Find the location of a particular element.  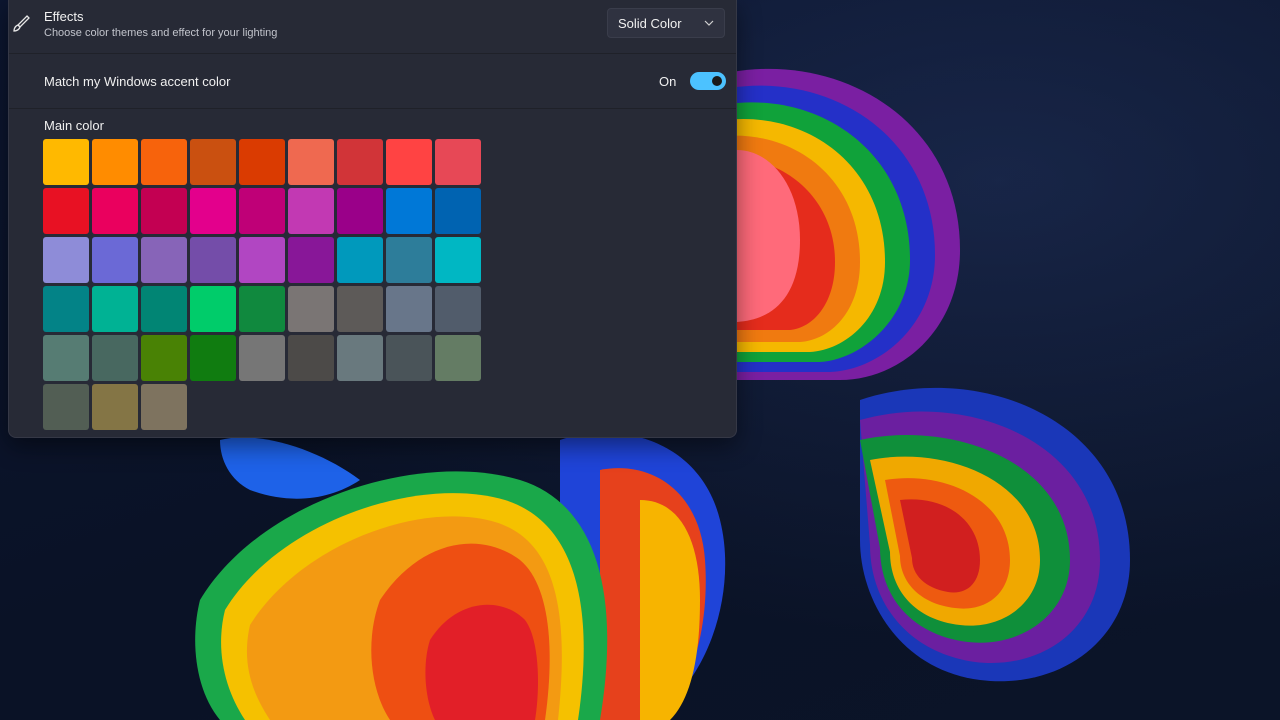

main-color-swatch-grid is located at coordinates (262, 284).